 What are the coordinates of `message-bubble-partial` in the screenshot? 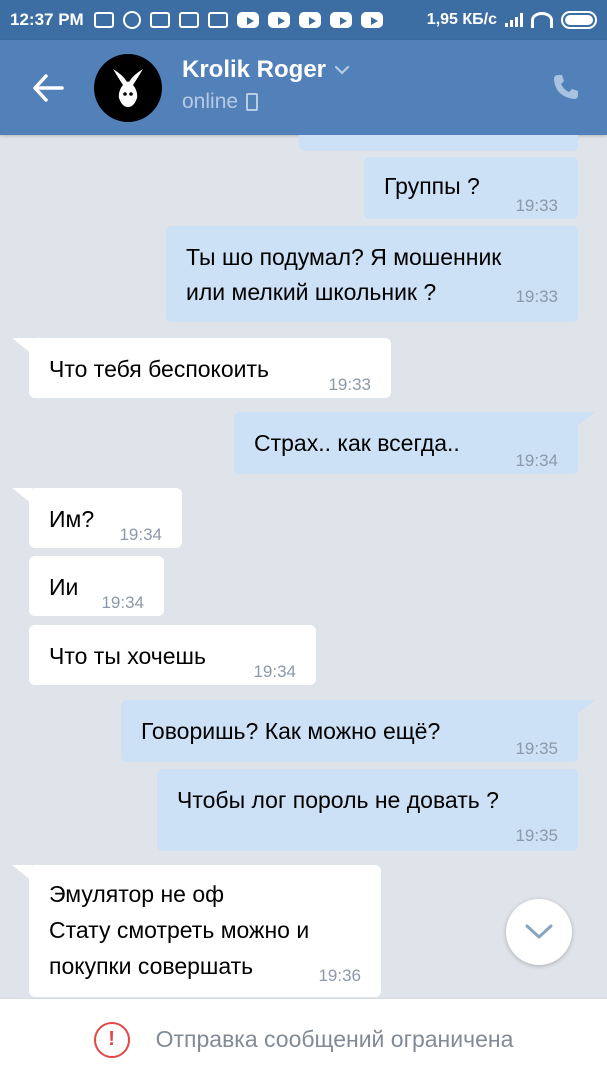 It's located at (438, 143).